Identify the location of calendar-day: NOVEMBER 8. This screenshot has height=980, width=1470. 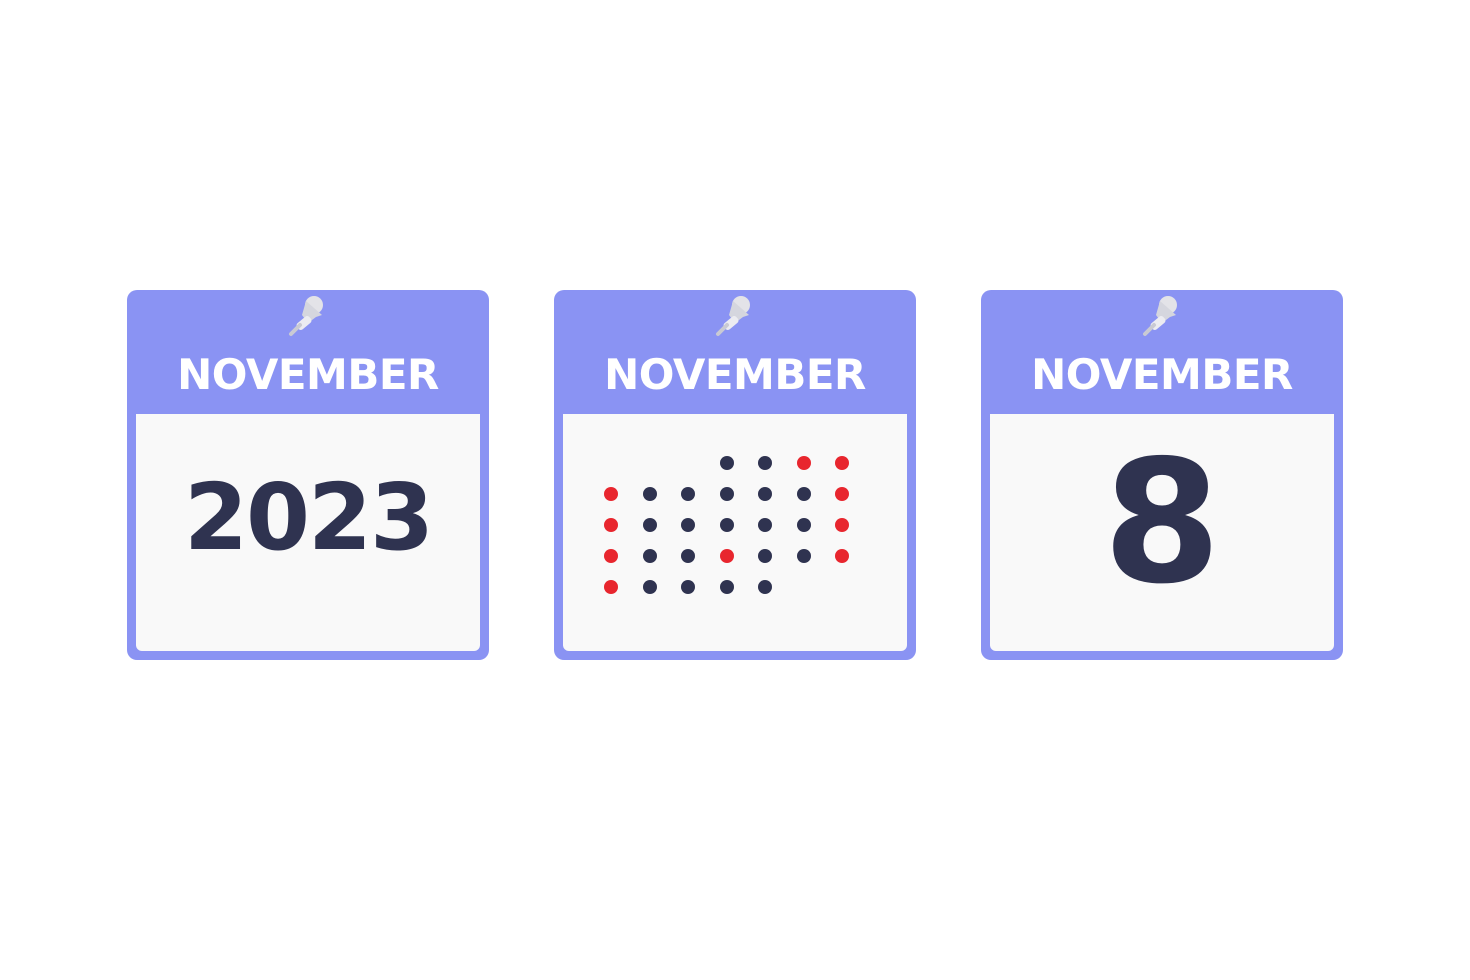
(1162, 475).